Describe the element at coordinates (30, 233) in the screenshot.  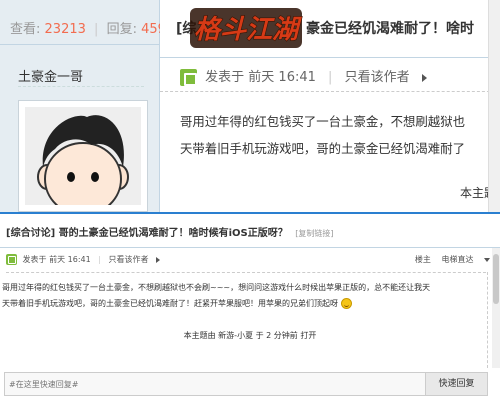
I see `thread-category: [综合讨论]` at that location.